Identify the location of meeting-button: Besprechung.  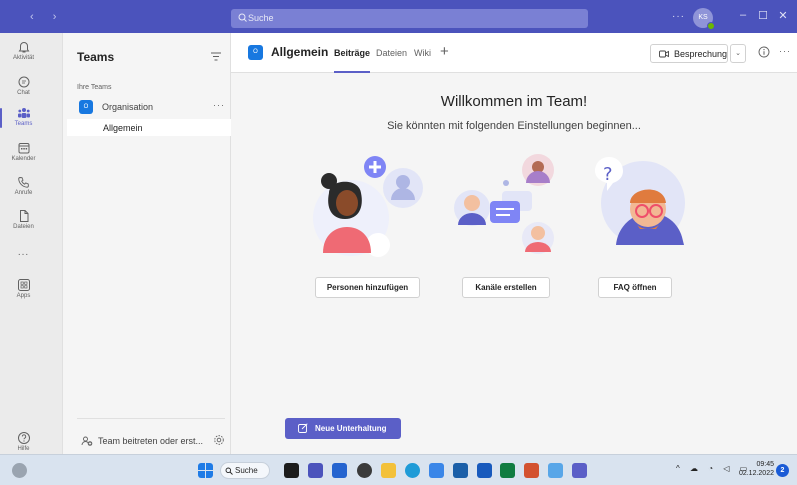
(689, 53).